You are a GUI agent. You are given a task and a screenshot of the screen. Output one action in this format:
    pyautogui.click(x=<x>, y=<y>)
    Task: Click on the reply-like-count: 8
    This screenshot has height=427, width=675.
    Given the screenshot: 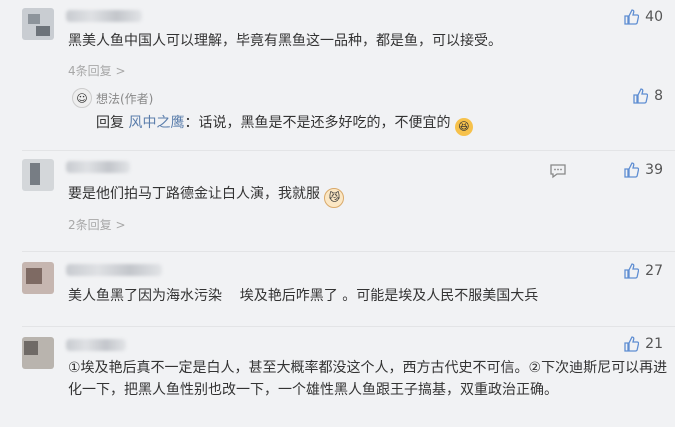 What is the action you would take?
    pyautogui.click(x=658, y=96)
    